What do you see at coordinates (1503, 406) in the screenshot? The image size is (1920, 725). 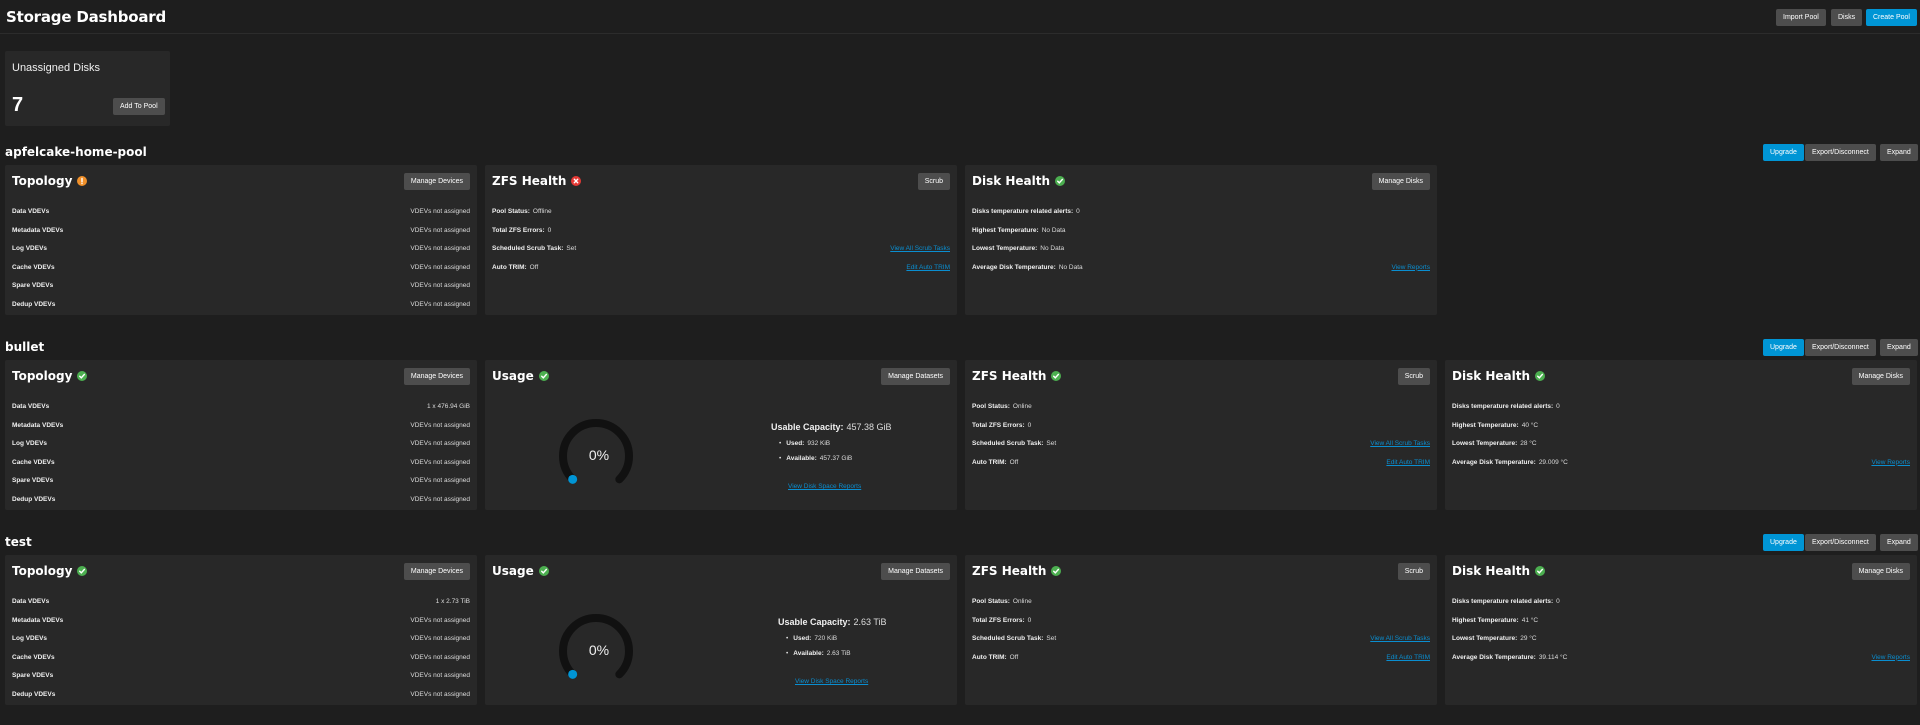 I see `disk-alerts-label: Disks temperature related alerts:` at bounding box center [1503, 406].